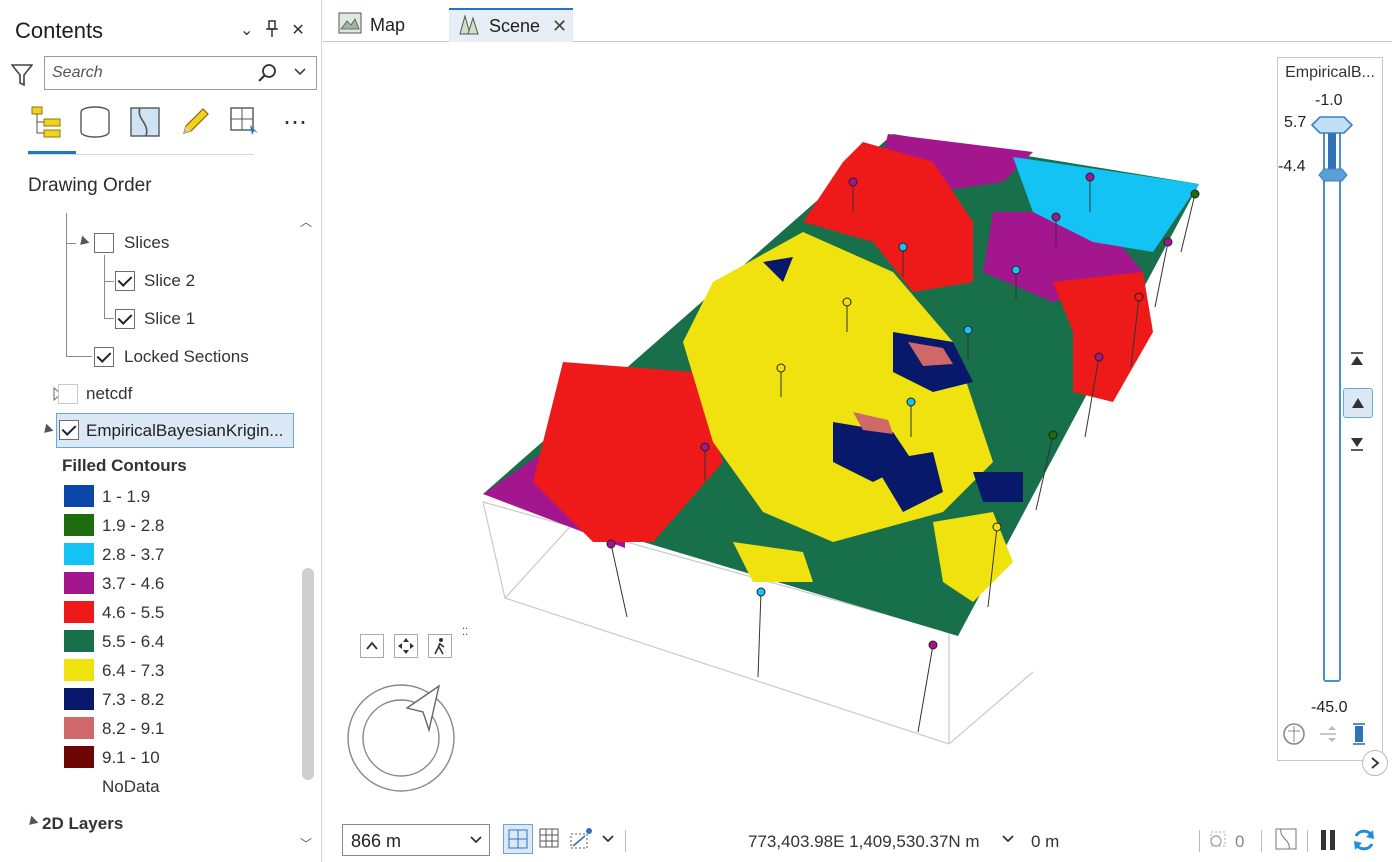 This screenshot has width=1392, height=862. What do you see at coordinates (306, 221) in the screenshot?
I see `scroll-up-icon: ︿` at bounding box center [306, 221].